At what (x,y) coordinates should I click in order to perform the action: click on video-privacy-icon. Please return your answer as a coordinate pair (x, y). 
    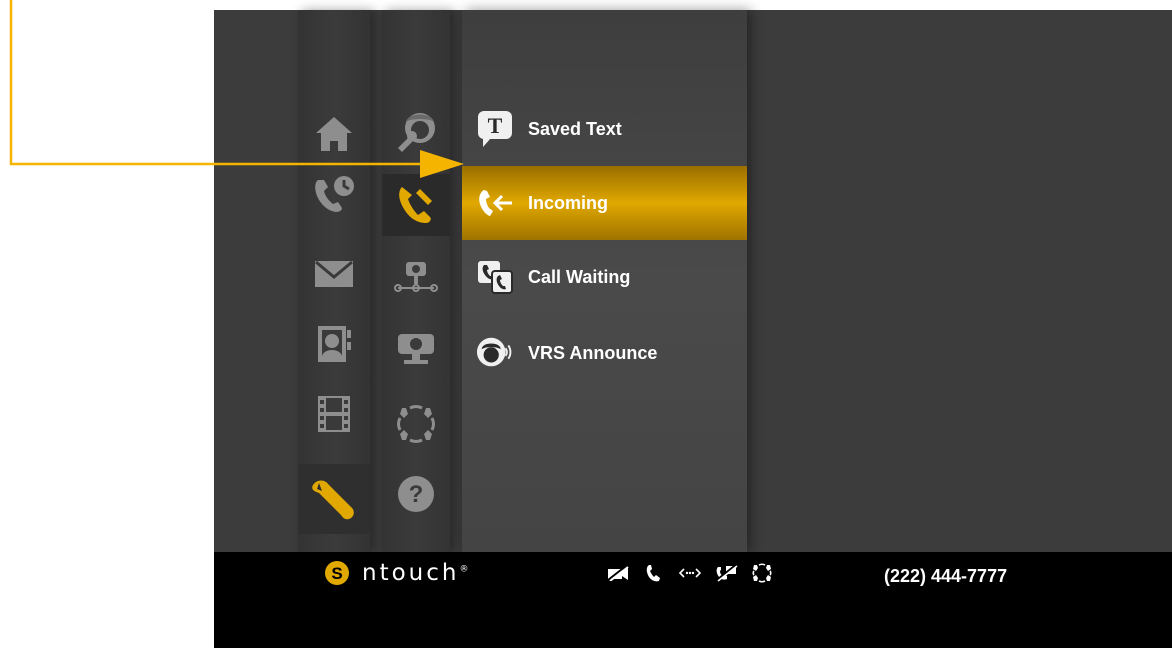
    Looking at the image, I should click on (618, 573).